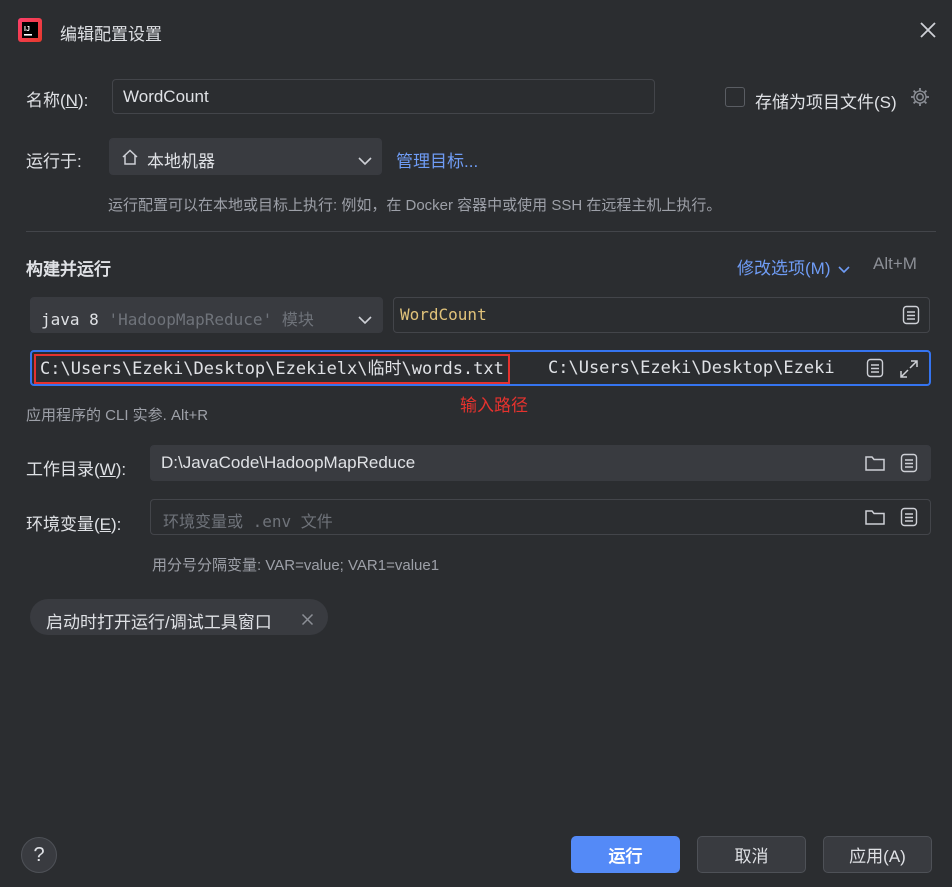  I want to click on jdk-select: java 8 'HadoopMapReduce' 模块, so click(206, 315).